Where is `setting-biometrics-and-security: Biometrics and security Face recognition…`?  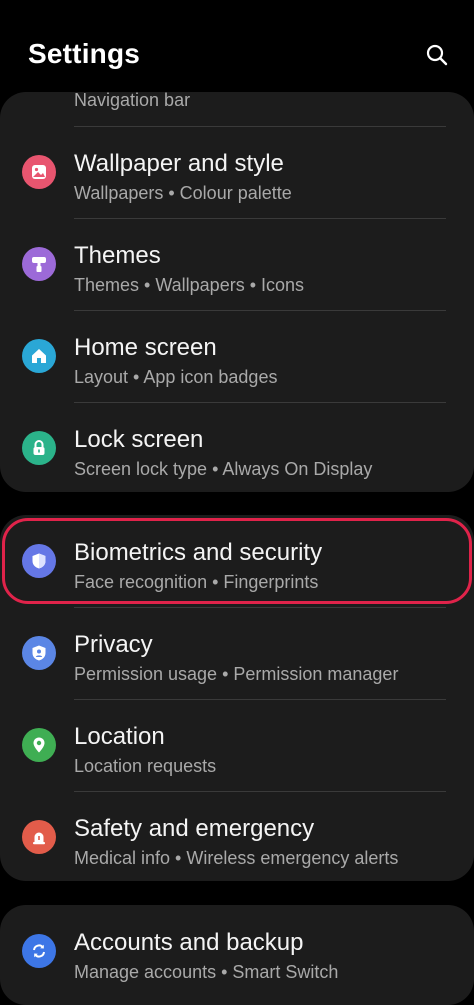 setting-biometrics-and-security: Biometrics and security Face recognition… is located at coordinates (237, 561).